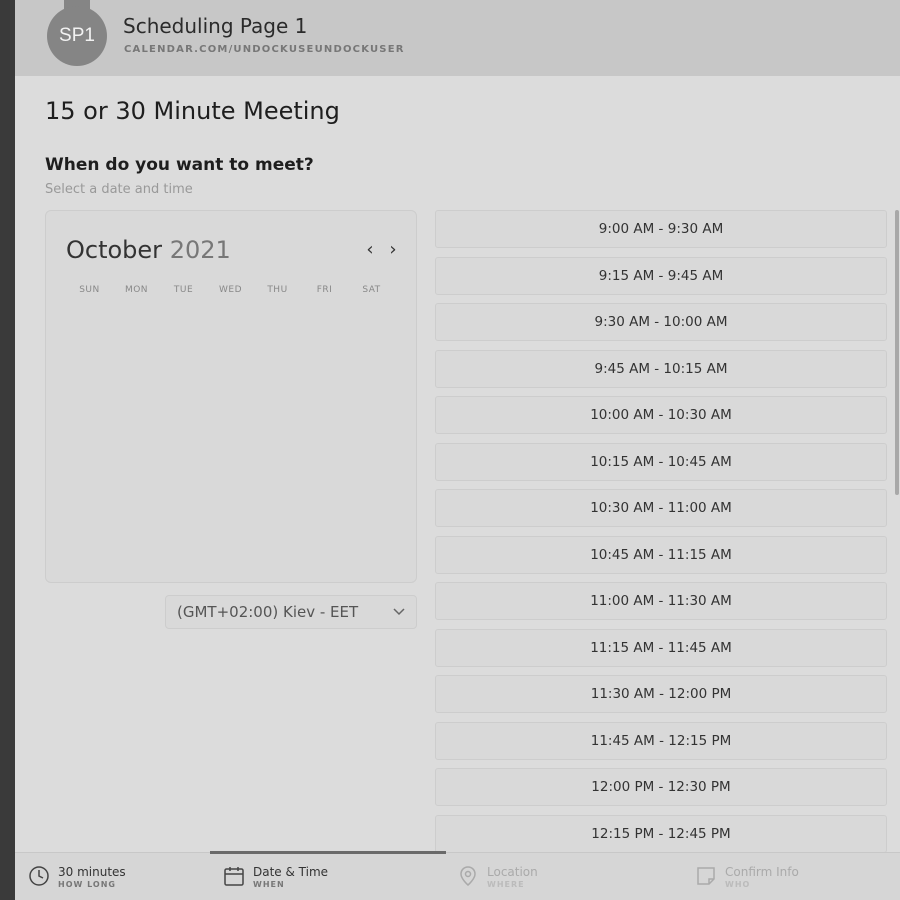 The width and height of the screenshot is (900, 900). I want to click on when-subheading: Select a date and time, so click(119, 189).